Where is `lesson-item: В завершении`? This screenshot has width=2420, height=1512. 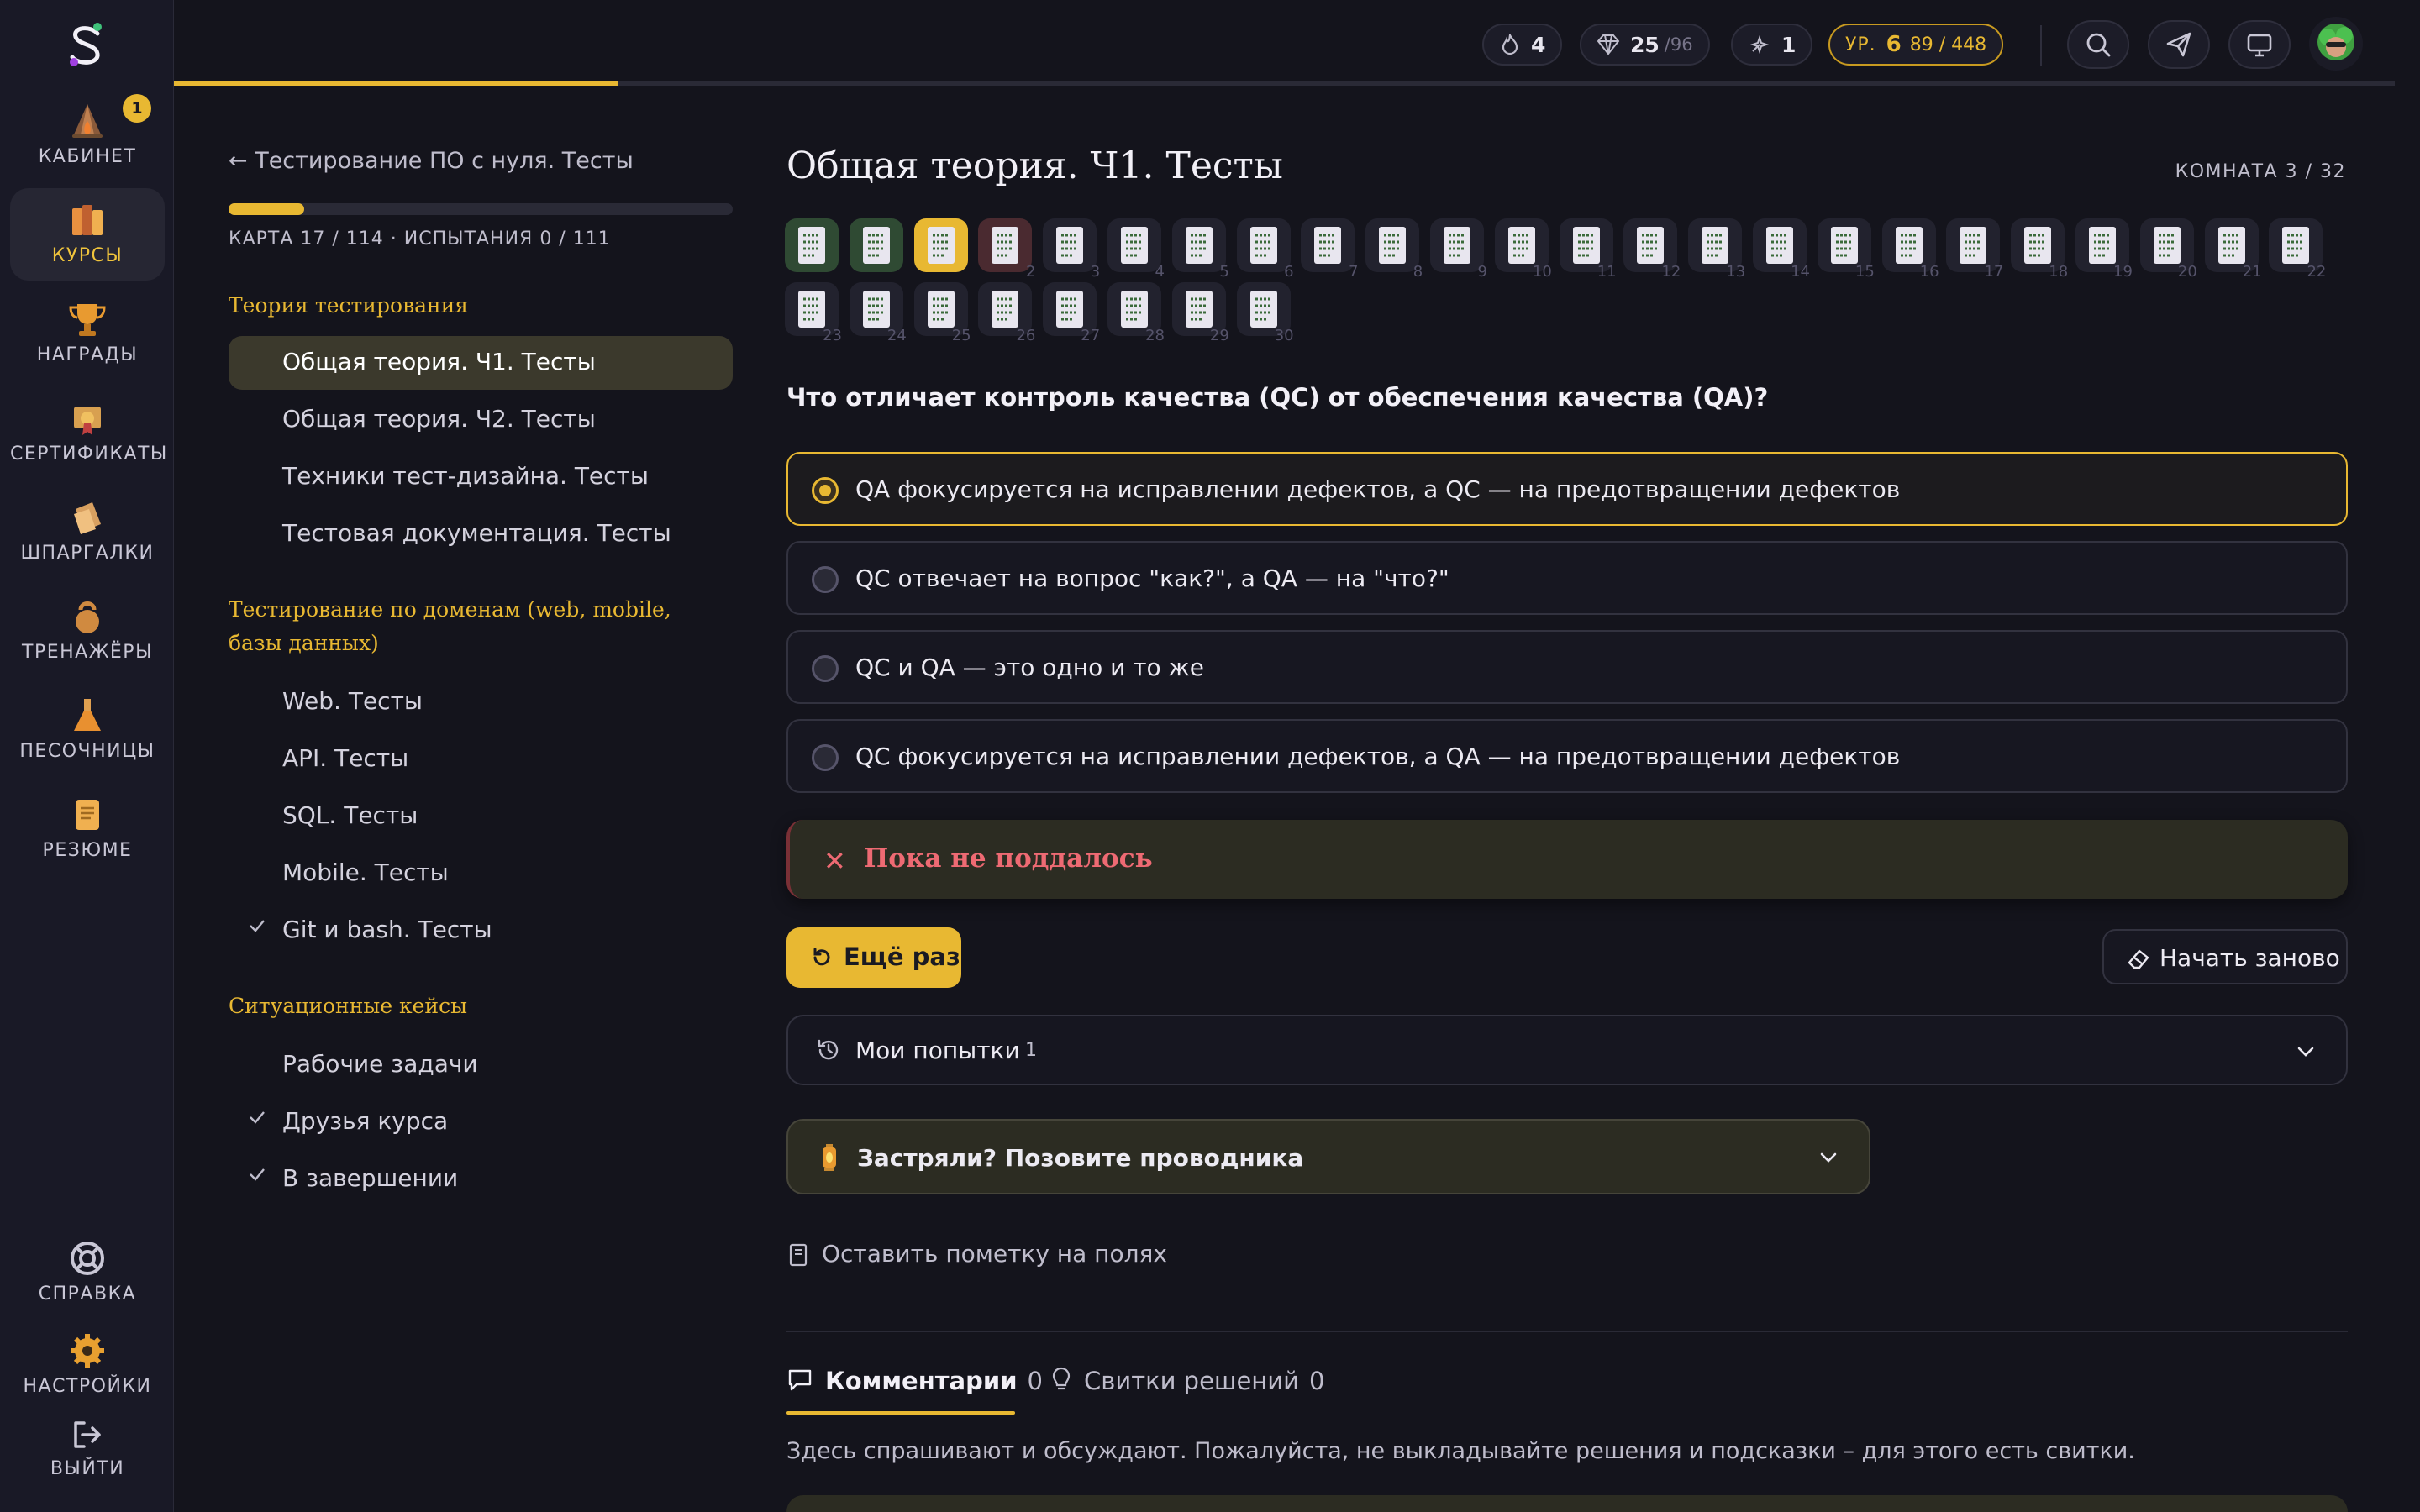
lesson-item: В завершении is located at coordinates (481, 1179).